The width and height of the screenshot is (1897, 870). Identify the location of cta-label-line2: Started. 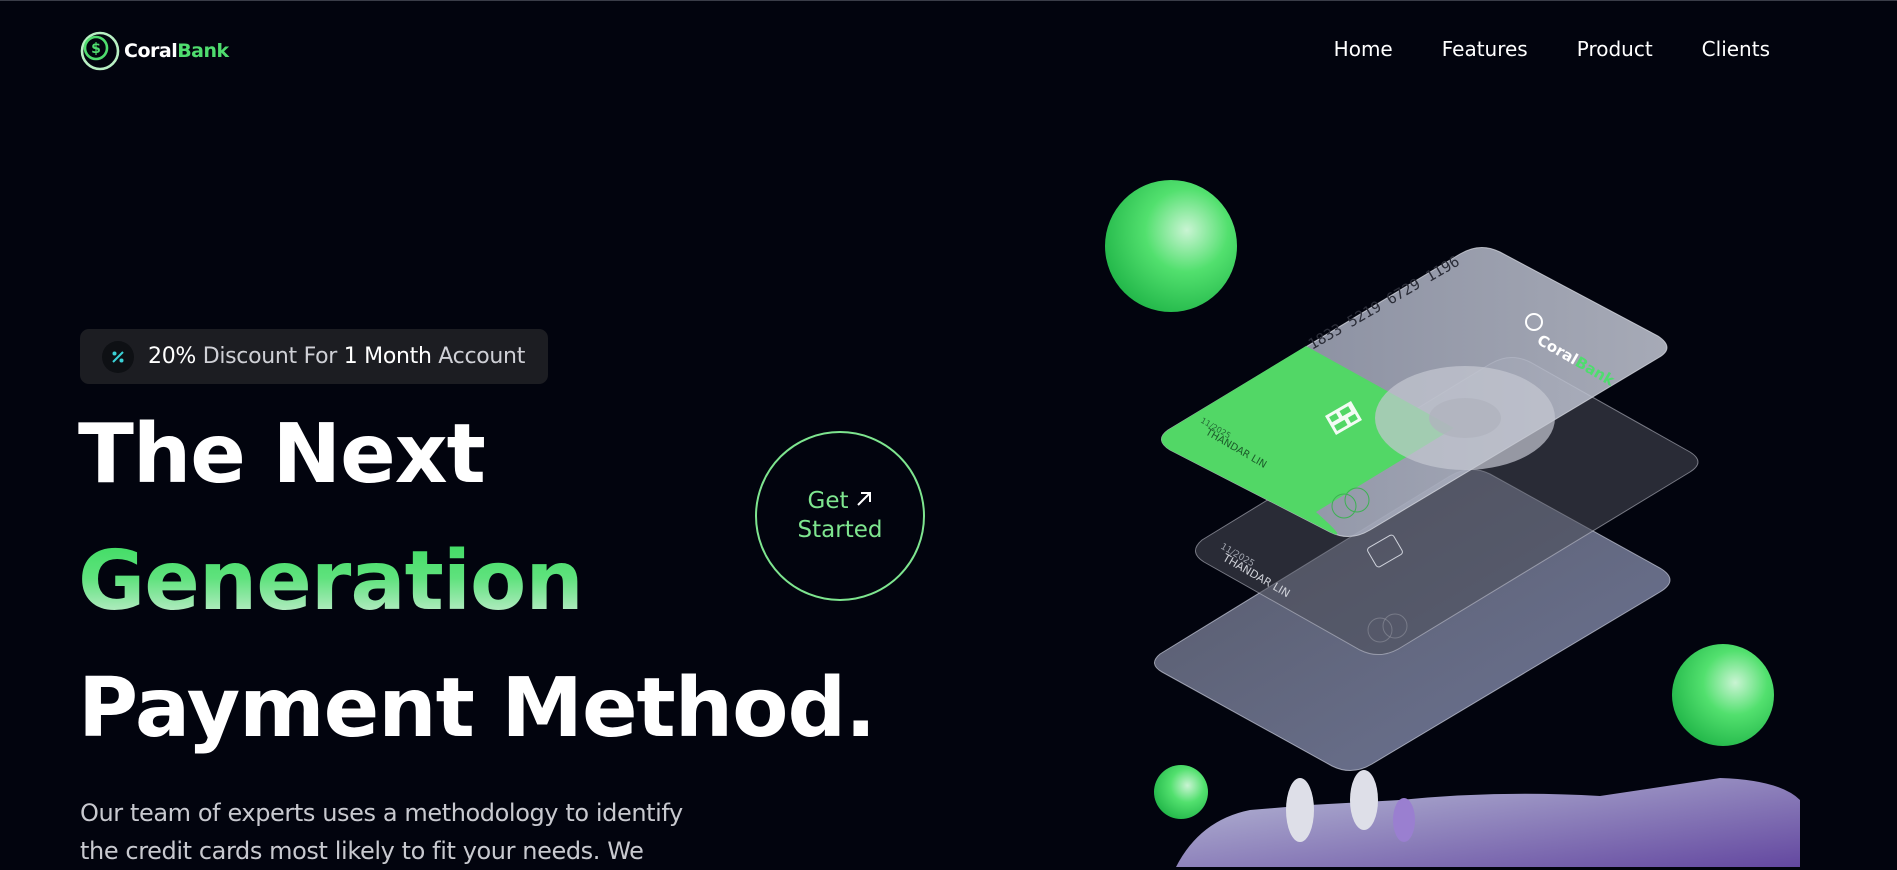
(840, 530).